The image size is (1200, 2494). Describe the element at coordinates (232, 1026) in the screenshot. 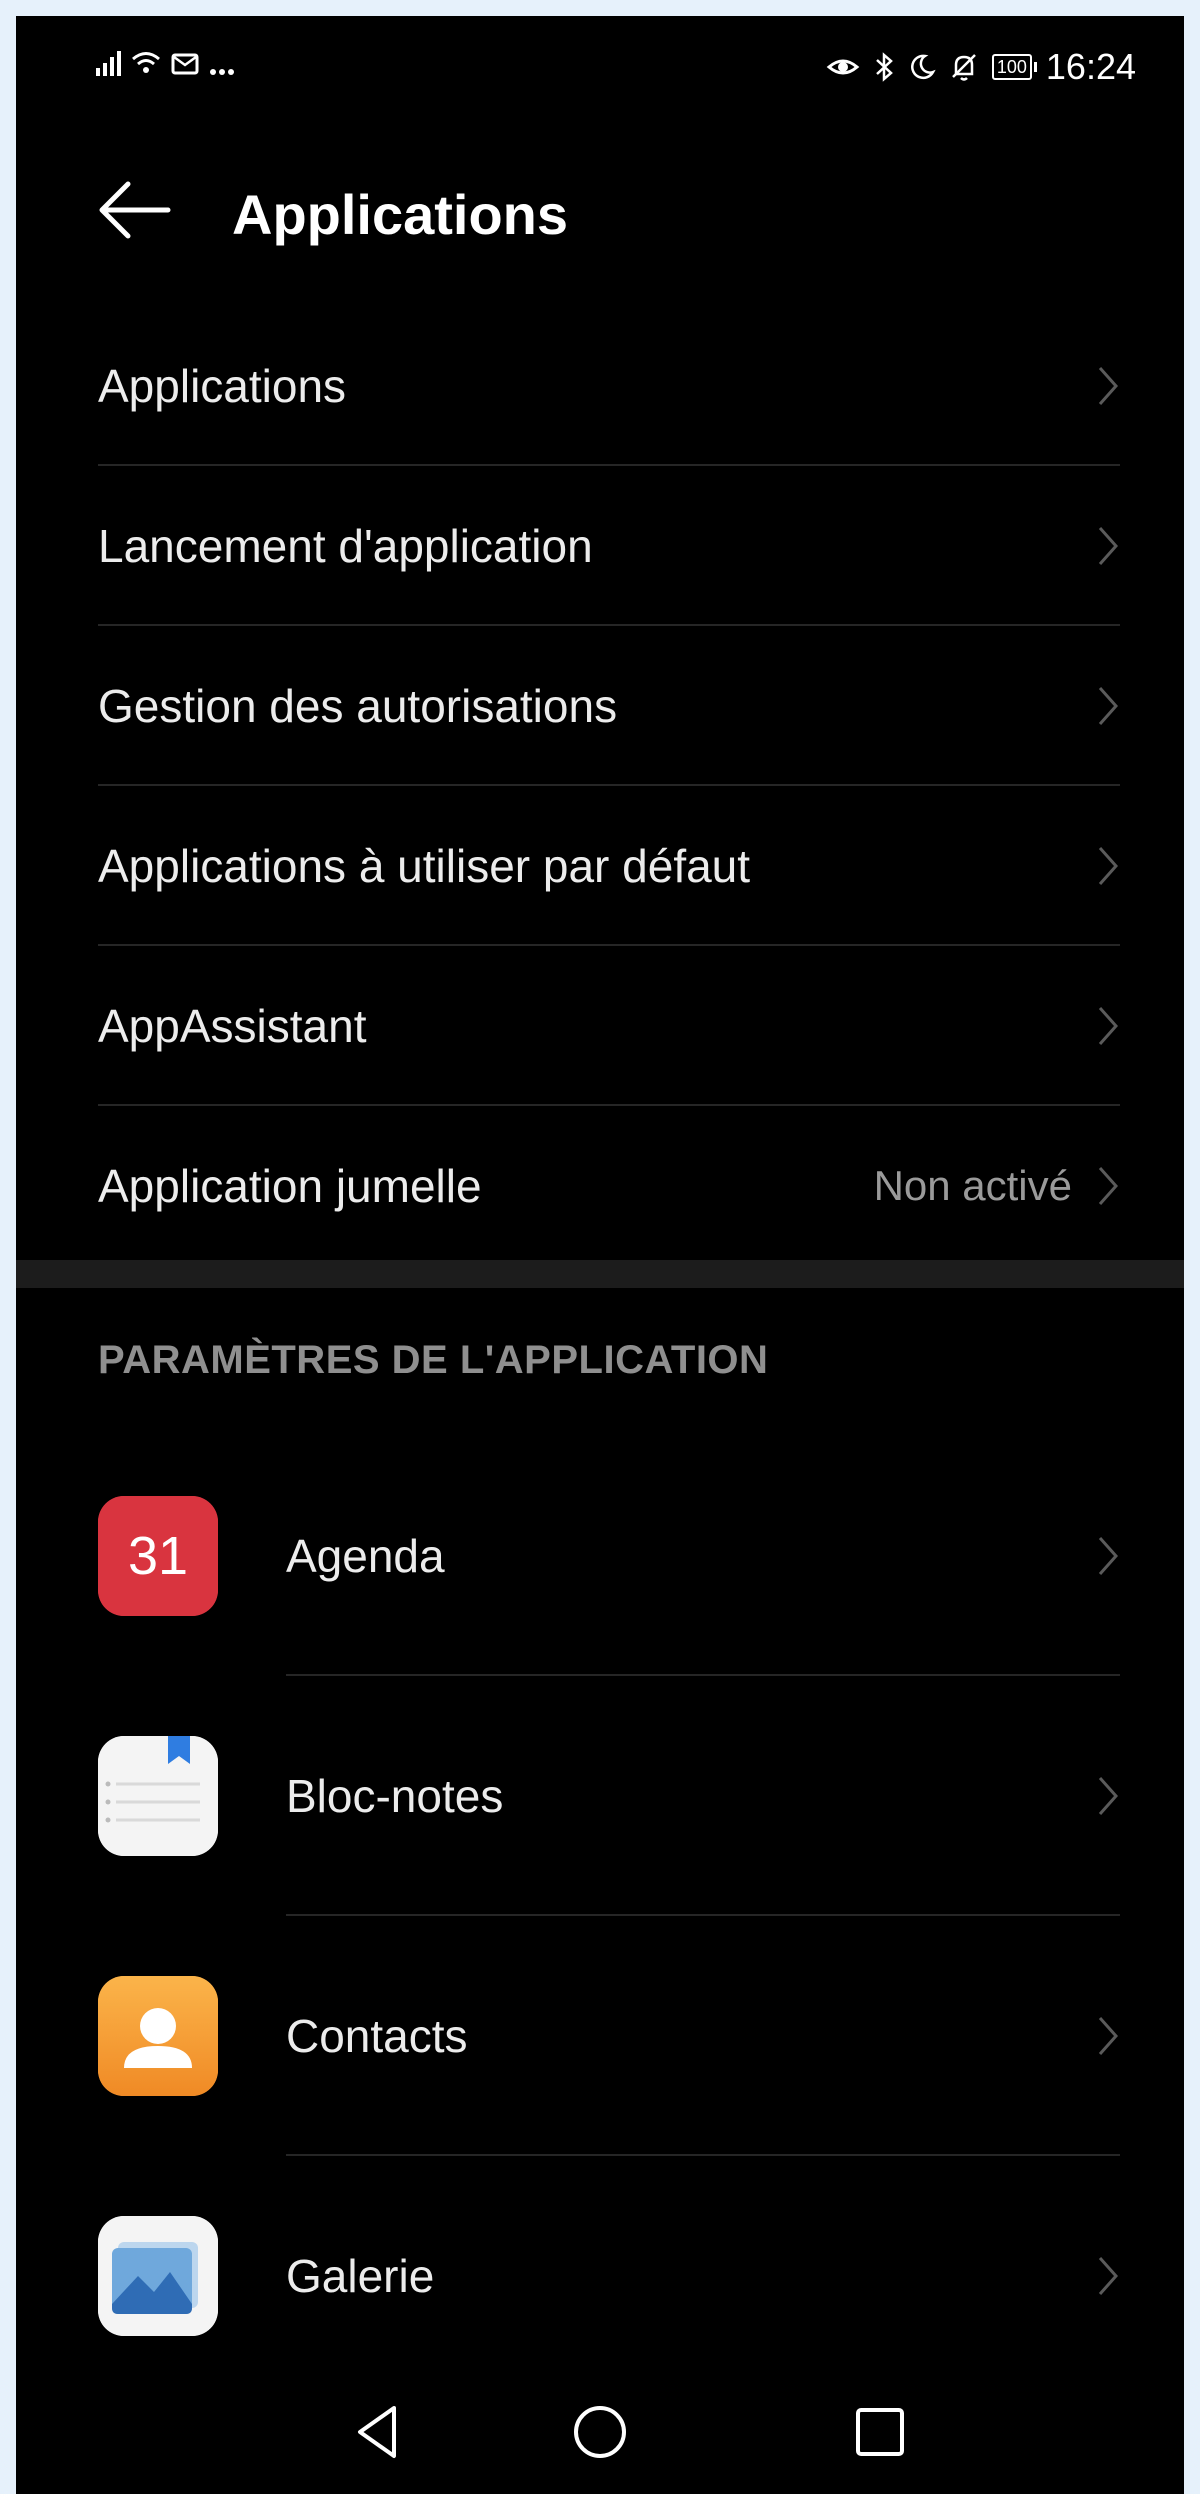

I see `menu-item-label: AppAssistant` at that location.